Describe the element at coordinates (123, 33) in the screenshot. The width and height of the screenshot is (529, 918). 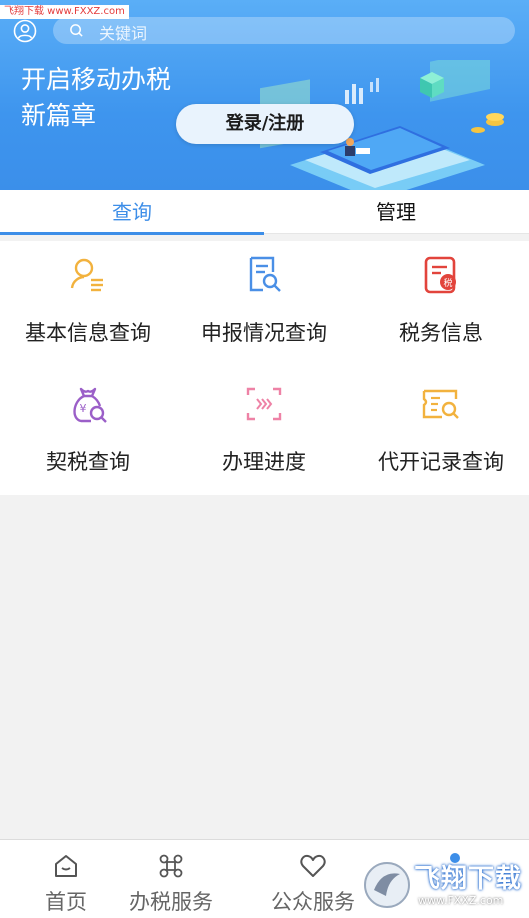
I see `search-placeholder: 关键词` at that location.